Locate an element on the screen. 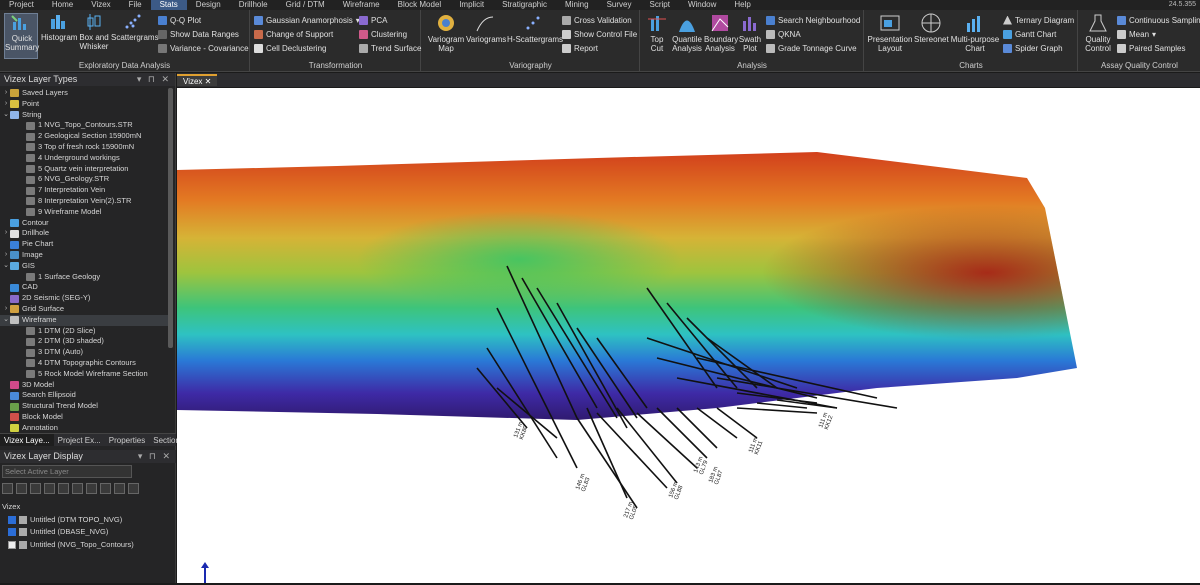  histogram-button: Histogram is located at coordinates (59, 27).